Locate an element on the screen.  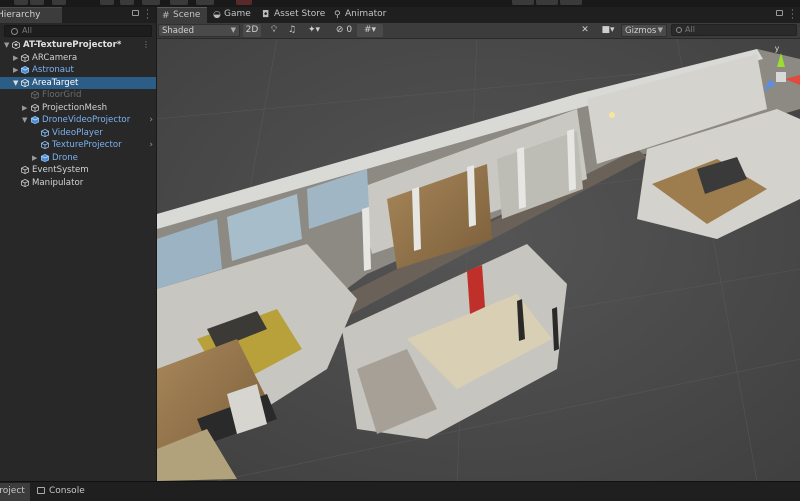
collab-button is located at coordinates (244, 2).